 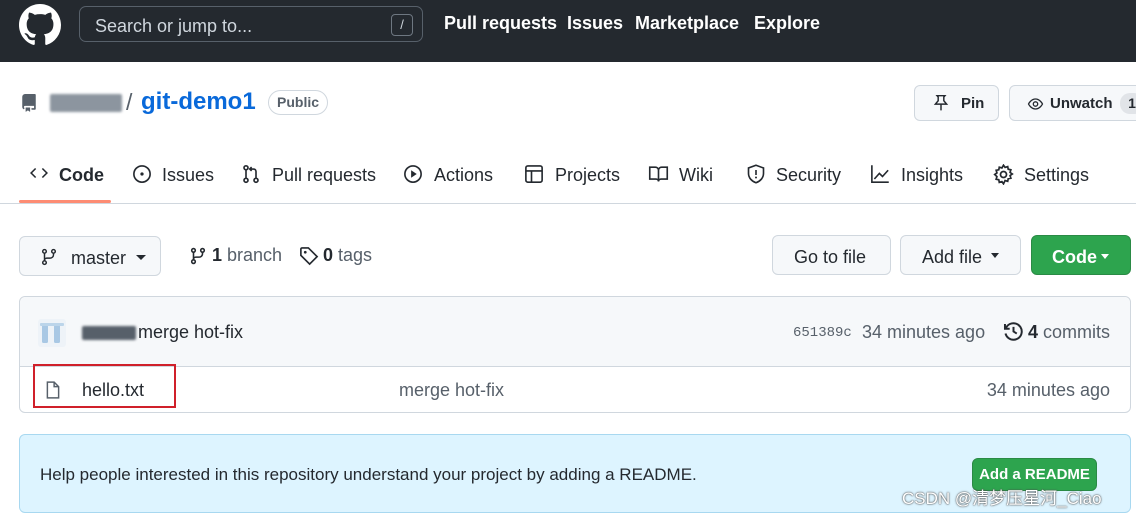 What do you see at coordinates (696, 175) in the screenshot?
I see `tab-label: Wiki` at bounding box center [696, 175].